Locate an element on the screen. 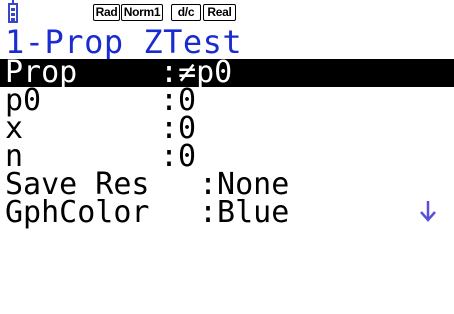 The image size is (454, 314). down-arrow-icon is located at coordinates (428, 211).